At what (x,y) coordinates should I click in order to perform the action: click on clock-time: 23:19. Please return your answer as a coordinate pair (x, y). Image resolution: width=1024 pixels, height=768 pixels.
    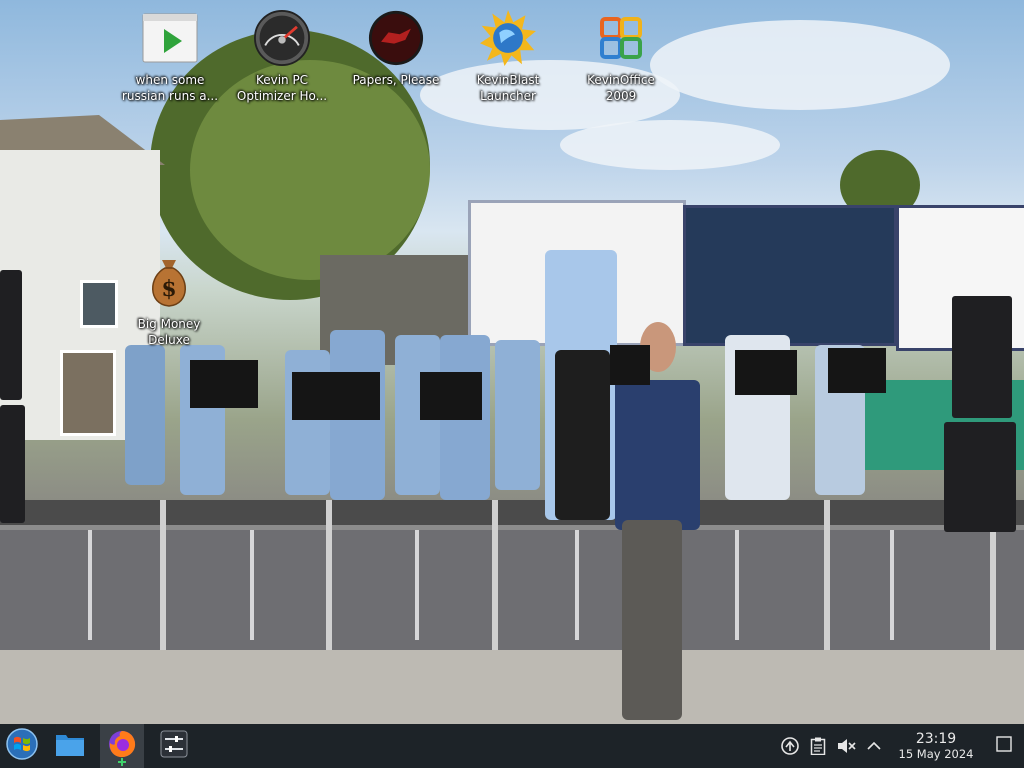
    Looking at the image, I should click on (936, 738).